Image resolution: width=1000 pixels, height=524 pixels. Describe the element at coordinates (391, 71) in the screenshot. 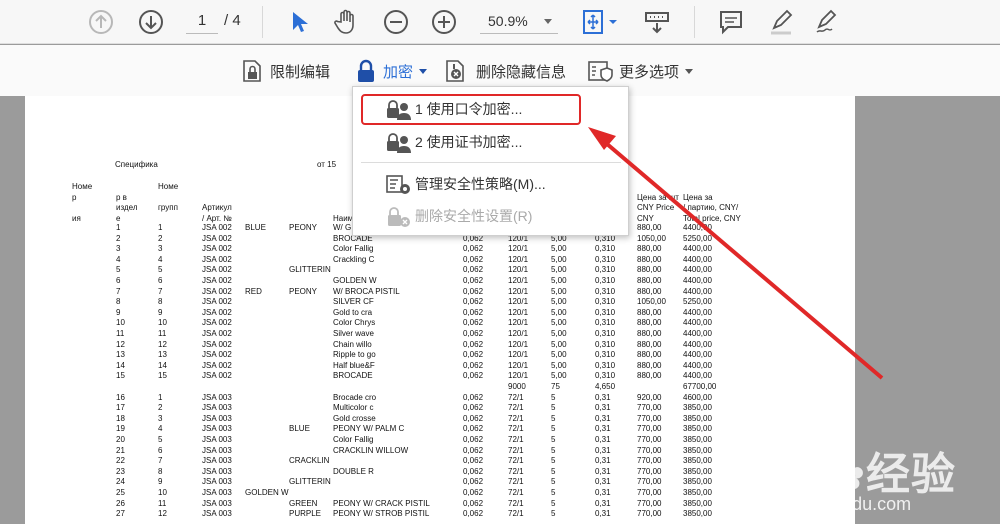

I see `encrypt-menu-button: 加密` at that location.